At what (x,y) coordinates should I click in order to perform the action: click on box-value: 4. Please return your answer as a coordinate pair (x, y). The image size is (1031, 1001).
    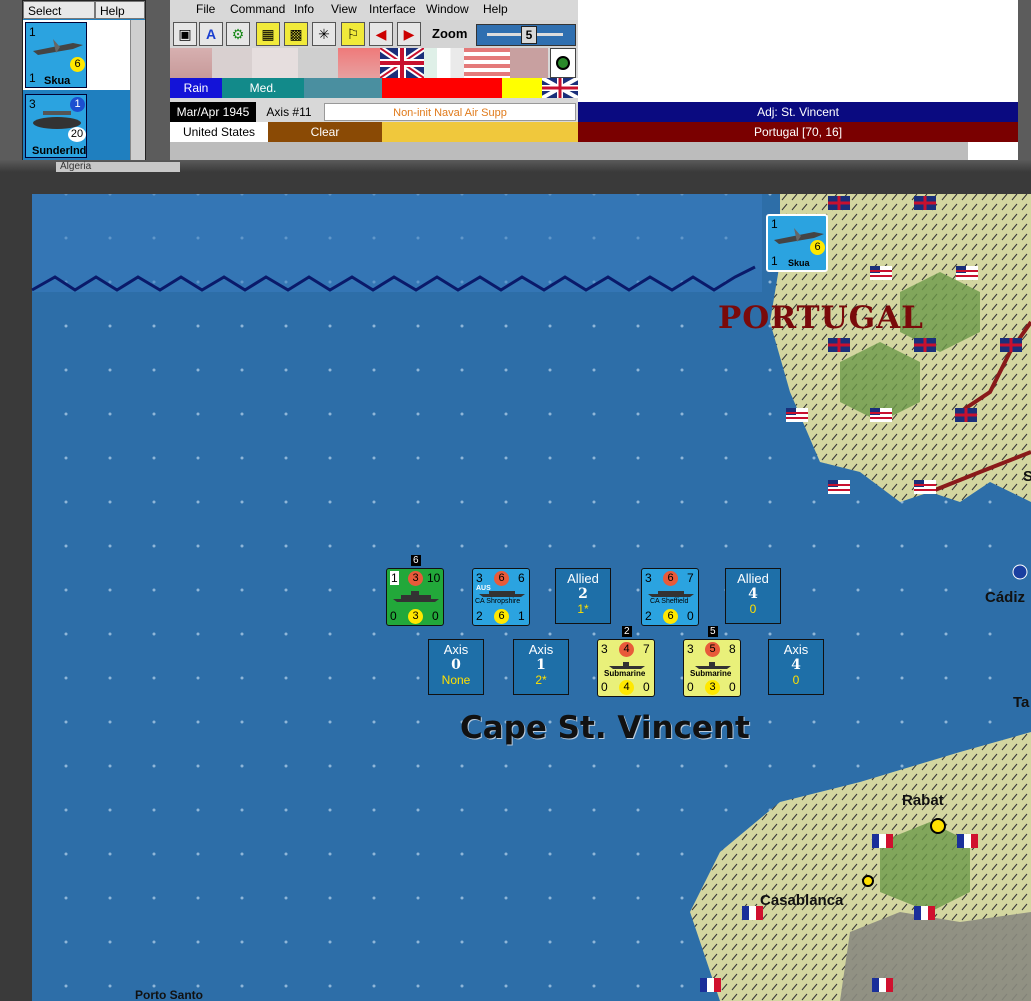
    Looking at the image, I should click on (796, 665).